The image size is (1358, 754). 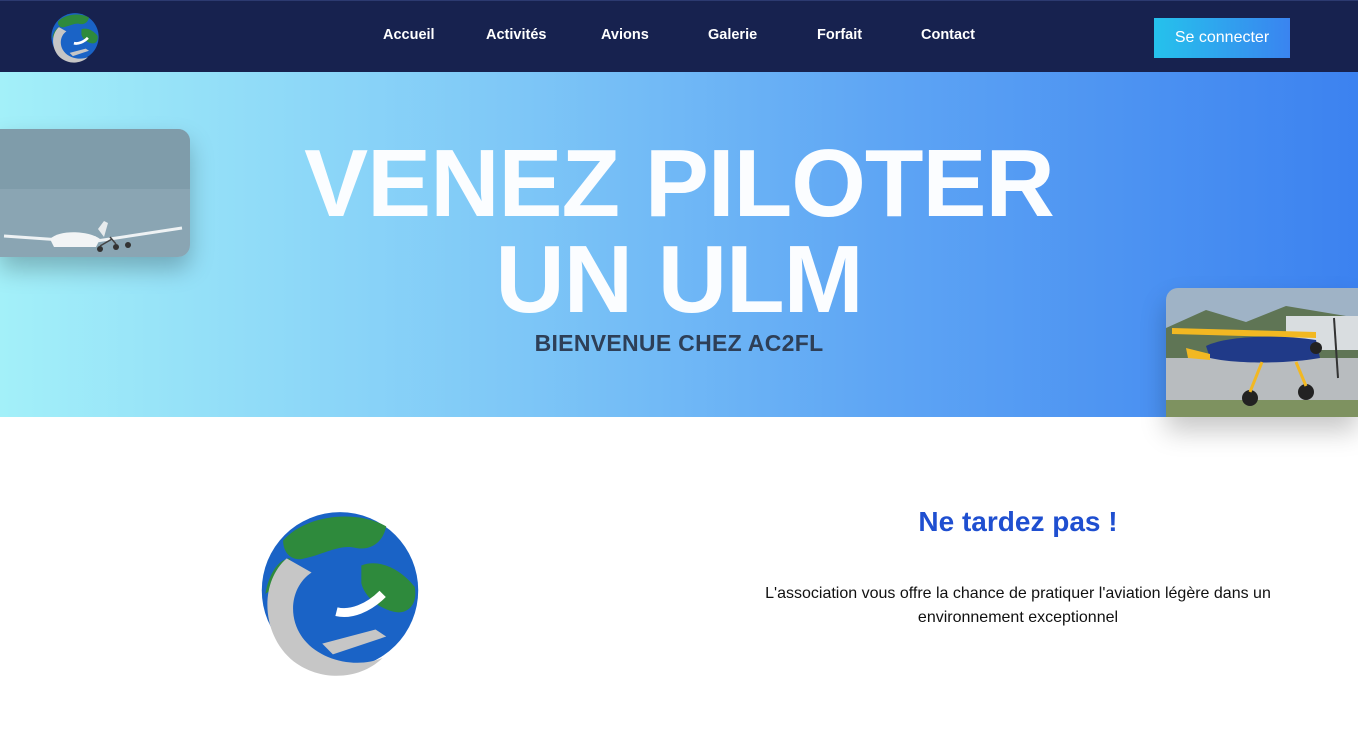 What do you see at coordinates (732, 35) in the screenshot?
I see `nav-link-galerie: Galerie` at bounding box center [732, 35].